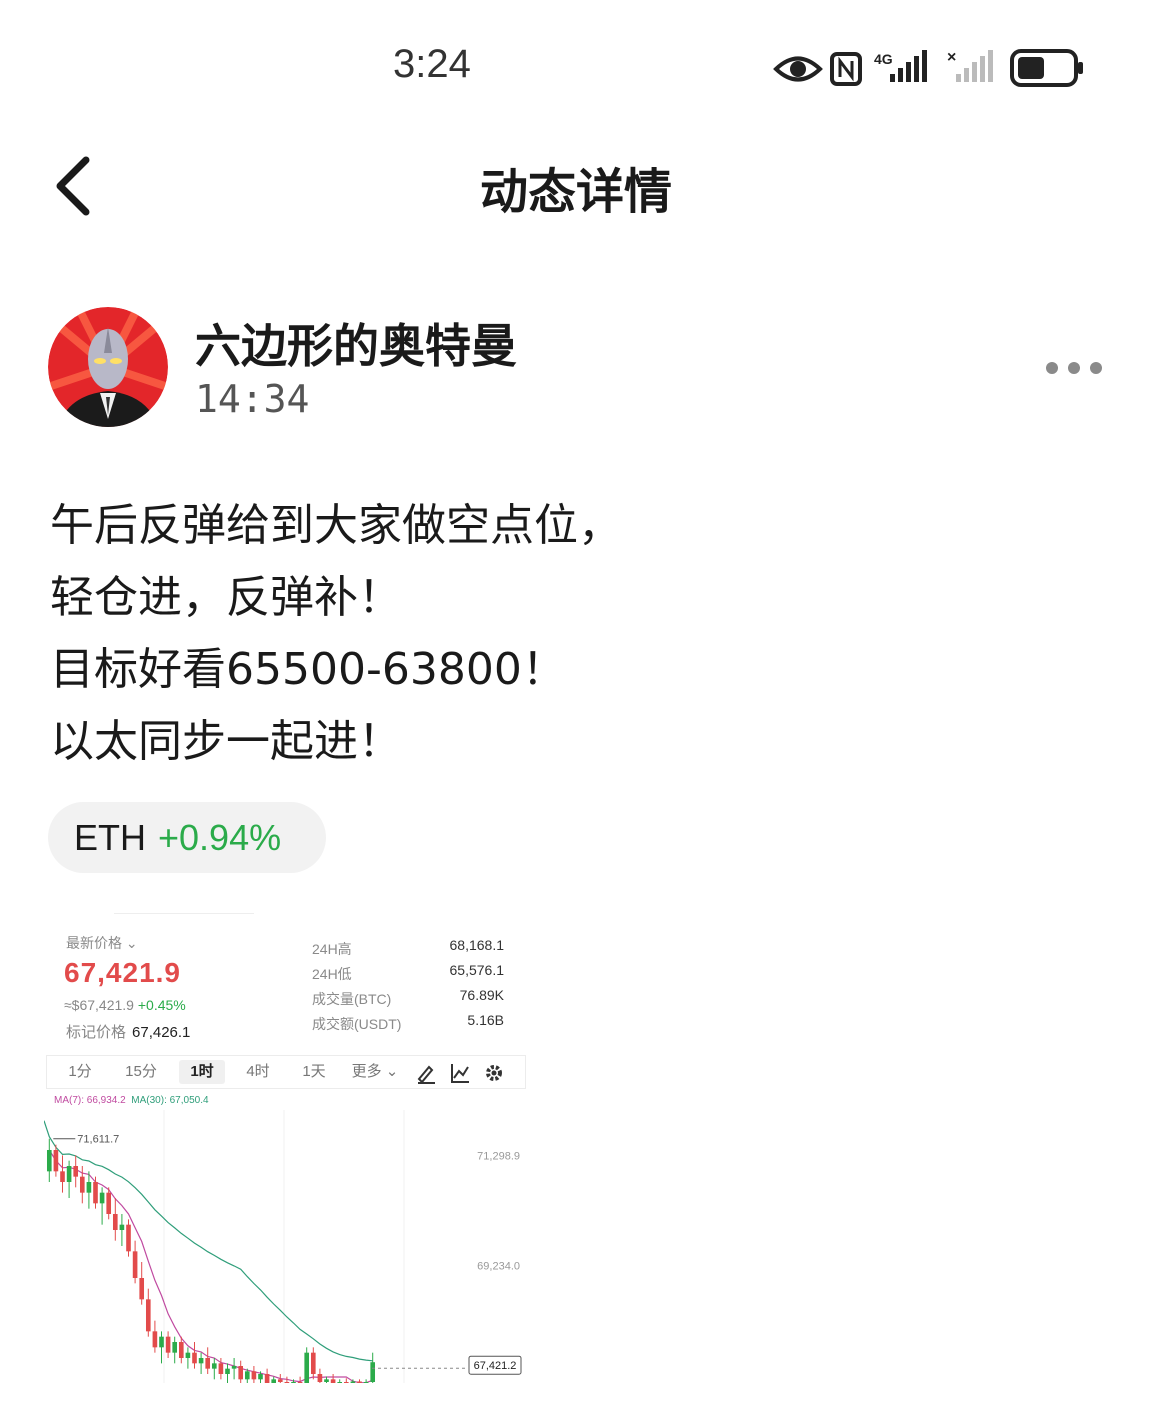  Describe the element at coordinates (102, 943) in the screenshot. I see `last-price-label: 最新价格 ⌄` at that location.